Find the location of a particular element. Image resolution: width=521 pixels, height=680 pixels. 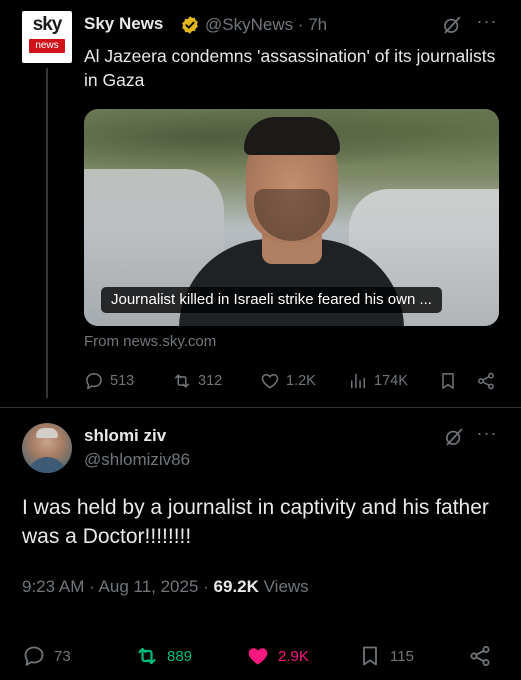

quoted-action-bar: 513 312 1.2K 174K is located at coordinates (294, 381).